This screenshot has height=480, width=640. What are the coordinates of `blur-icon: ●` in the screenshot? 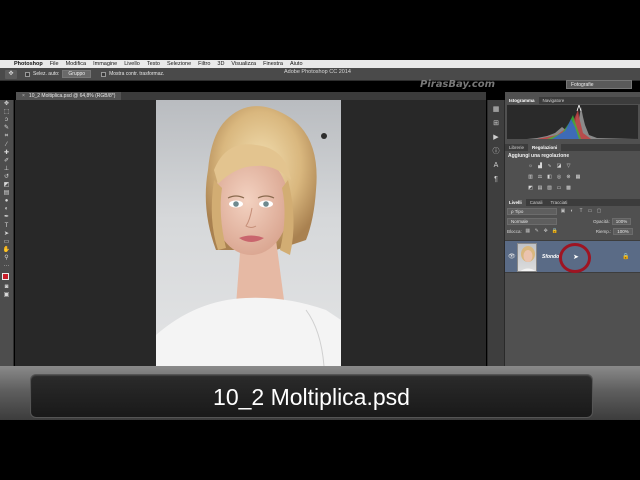 It's located at (7, 201).